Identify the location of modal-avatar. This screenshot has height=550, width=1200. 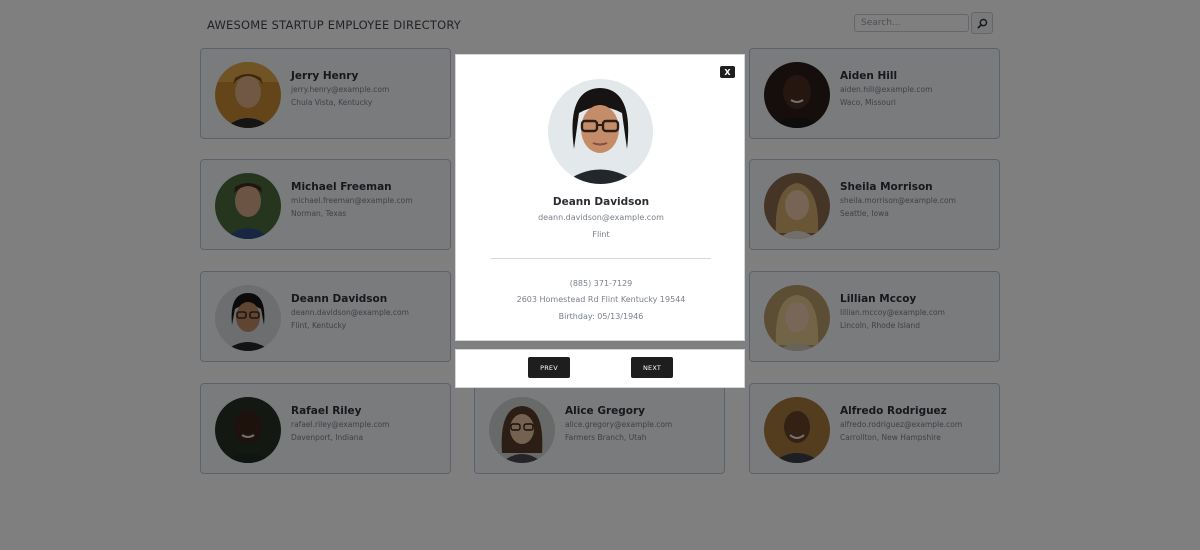
(600, 131).